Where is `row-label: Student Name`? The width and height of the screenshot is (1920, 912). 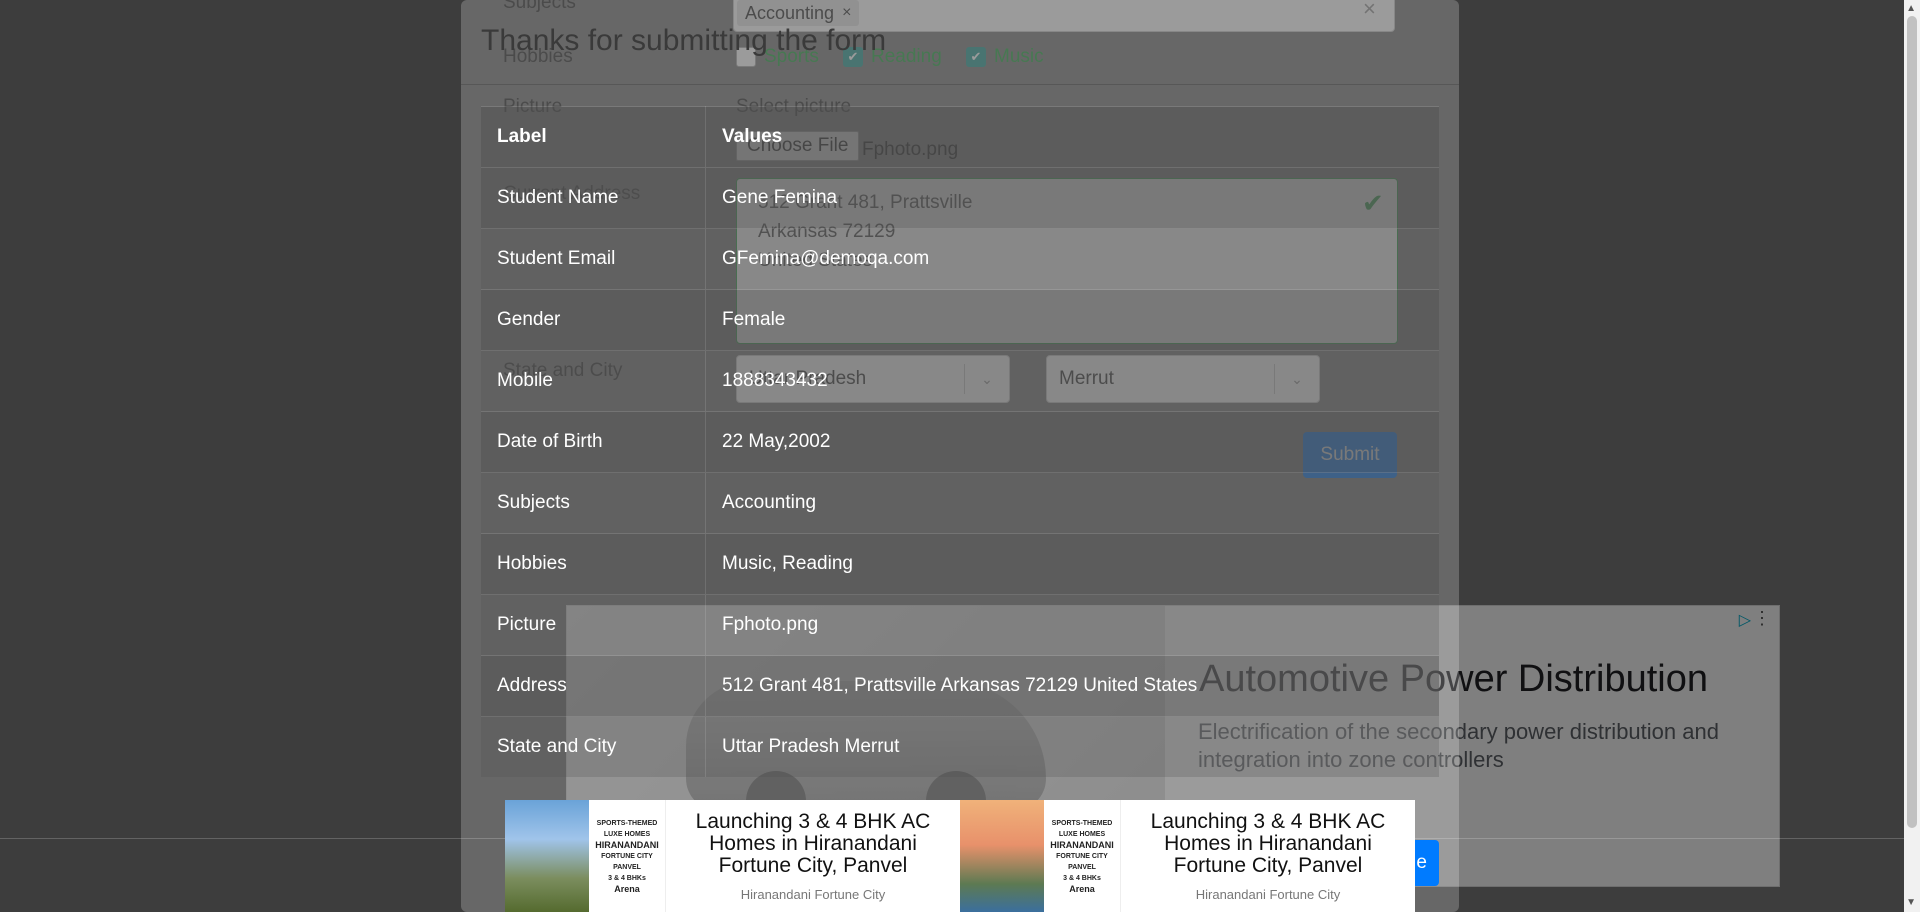 row-label: Student Name is located at coordinates (593, 198).